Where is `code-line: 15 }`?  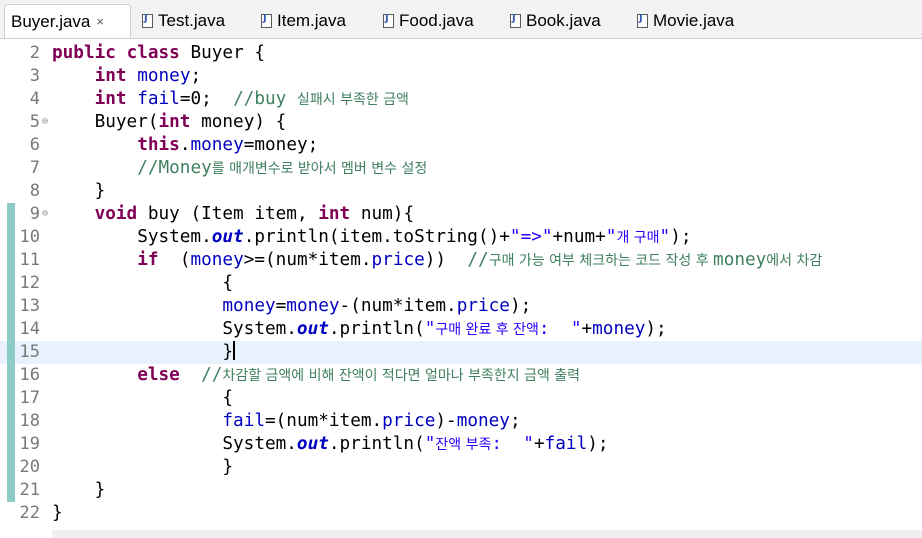 code-line: 15 } is located at coordinates (461, 352).